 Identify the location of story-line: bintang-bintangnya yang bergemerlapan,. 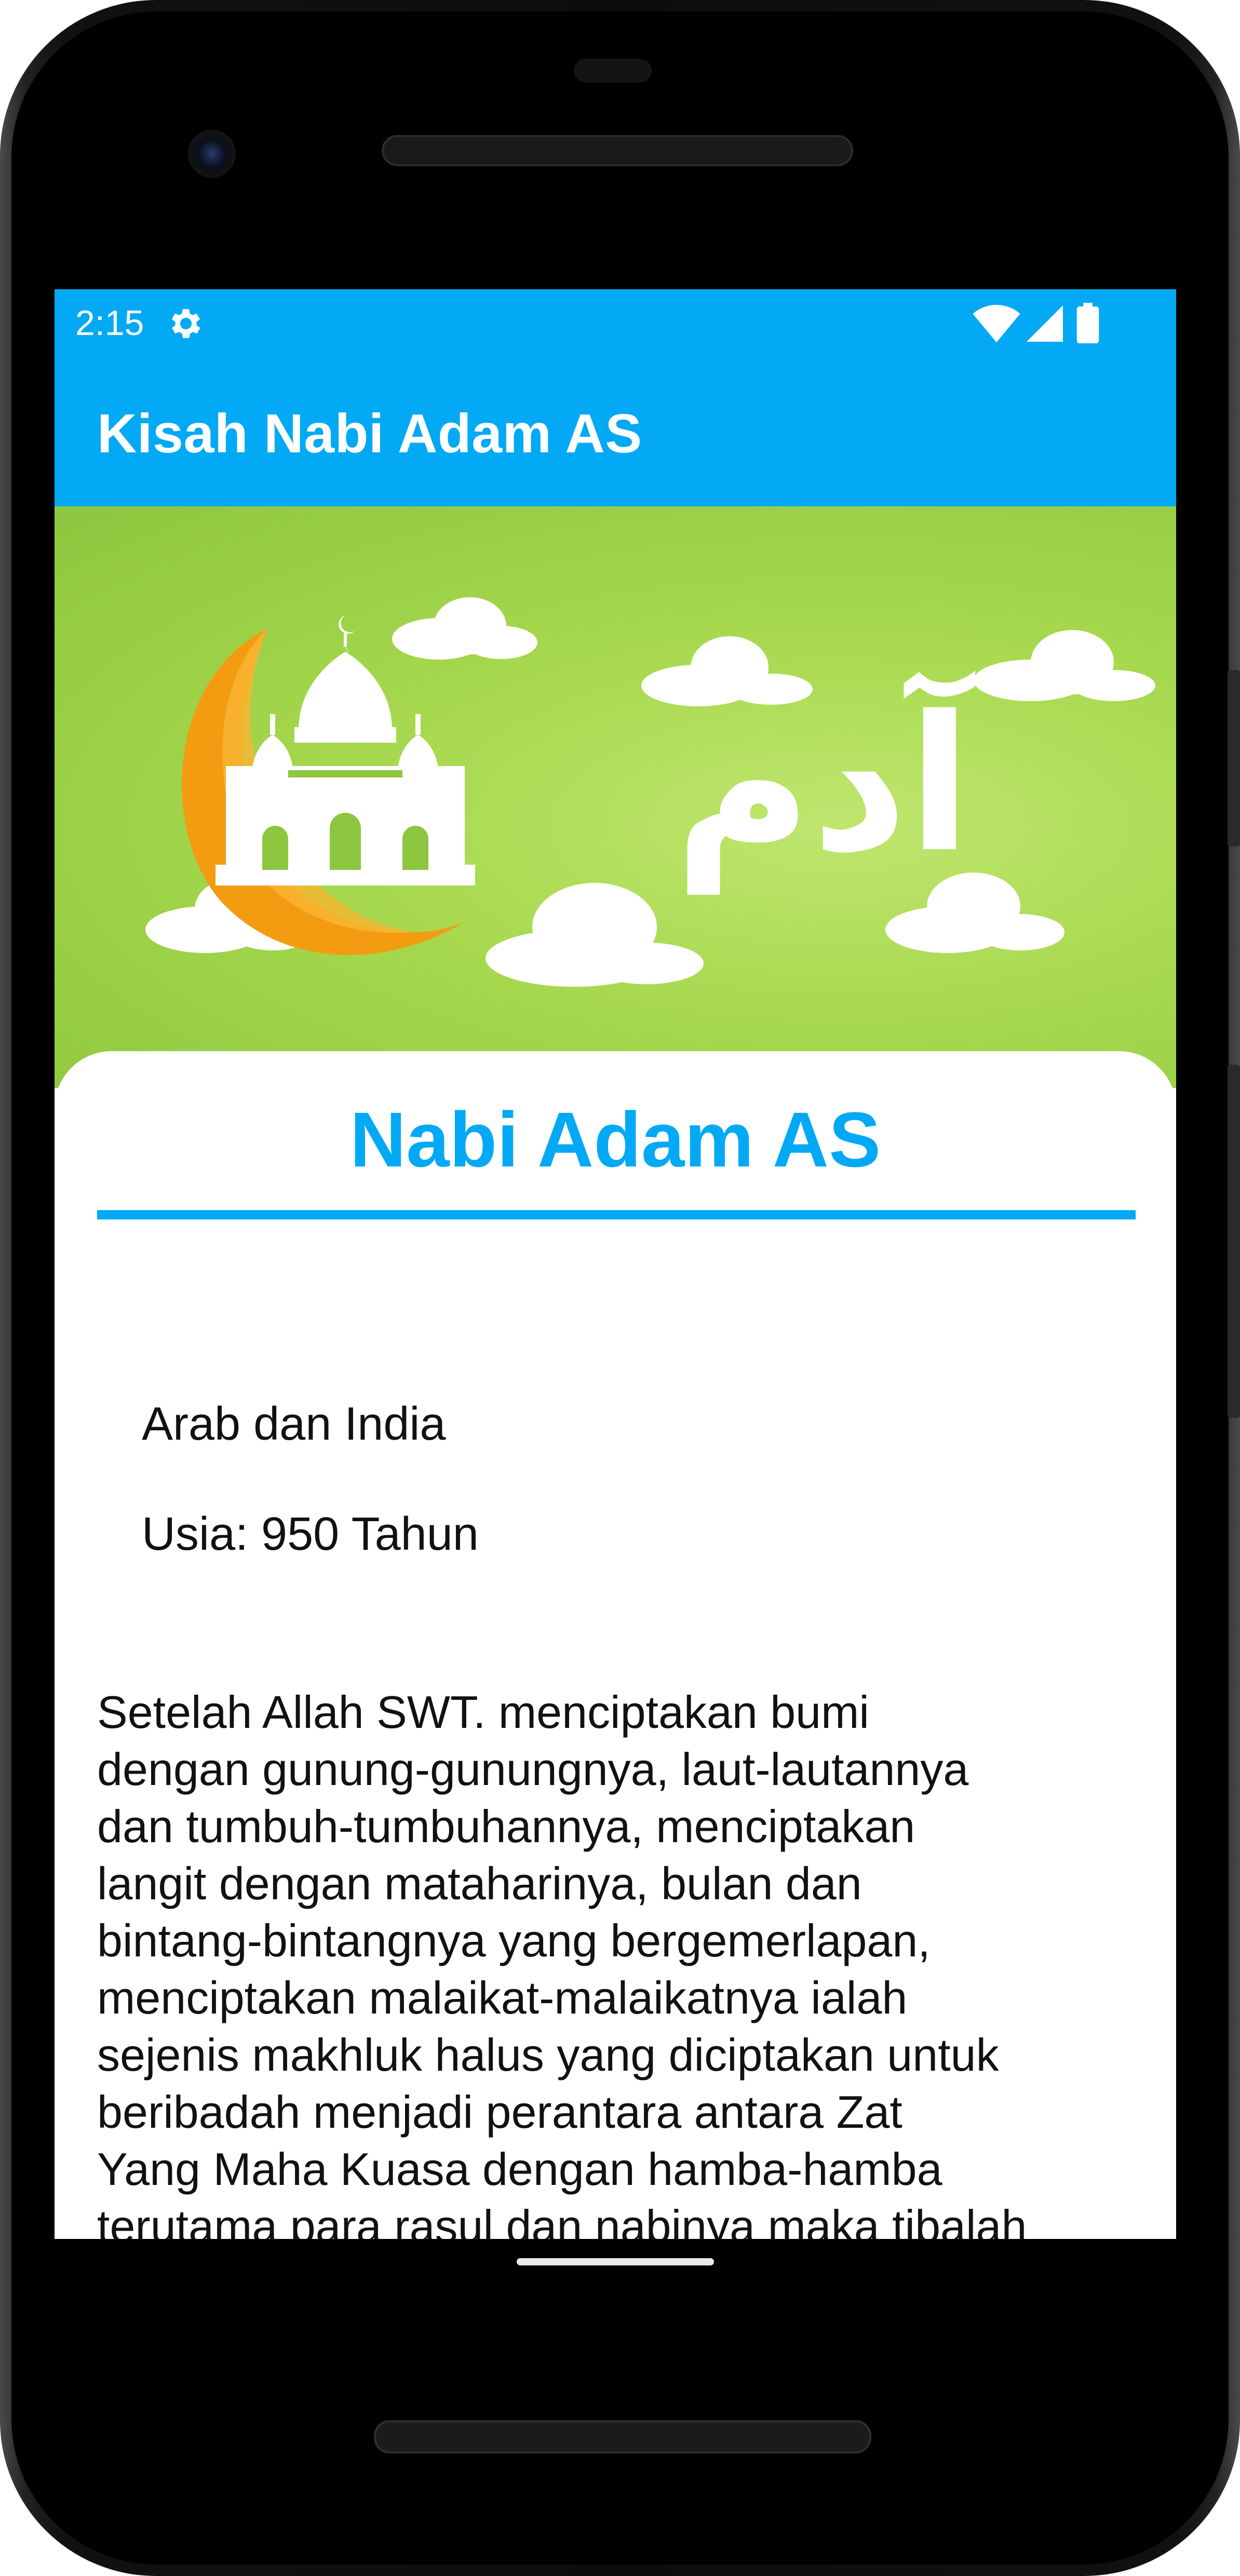
(514, 1941).